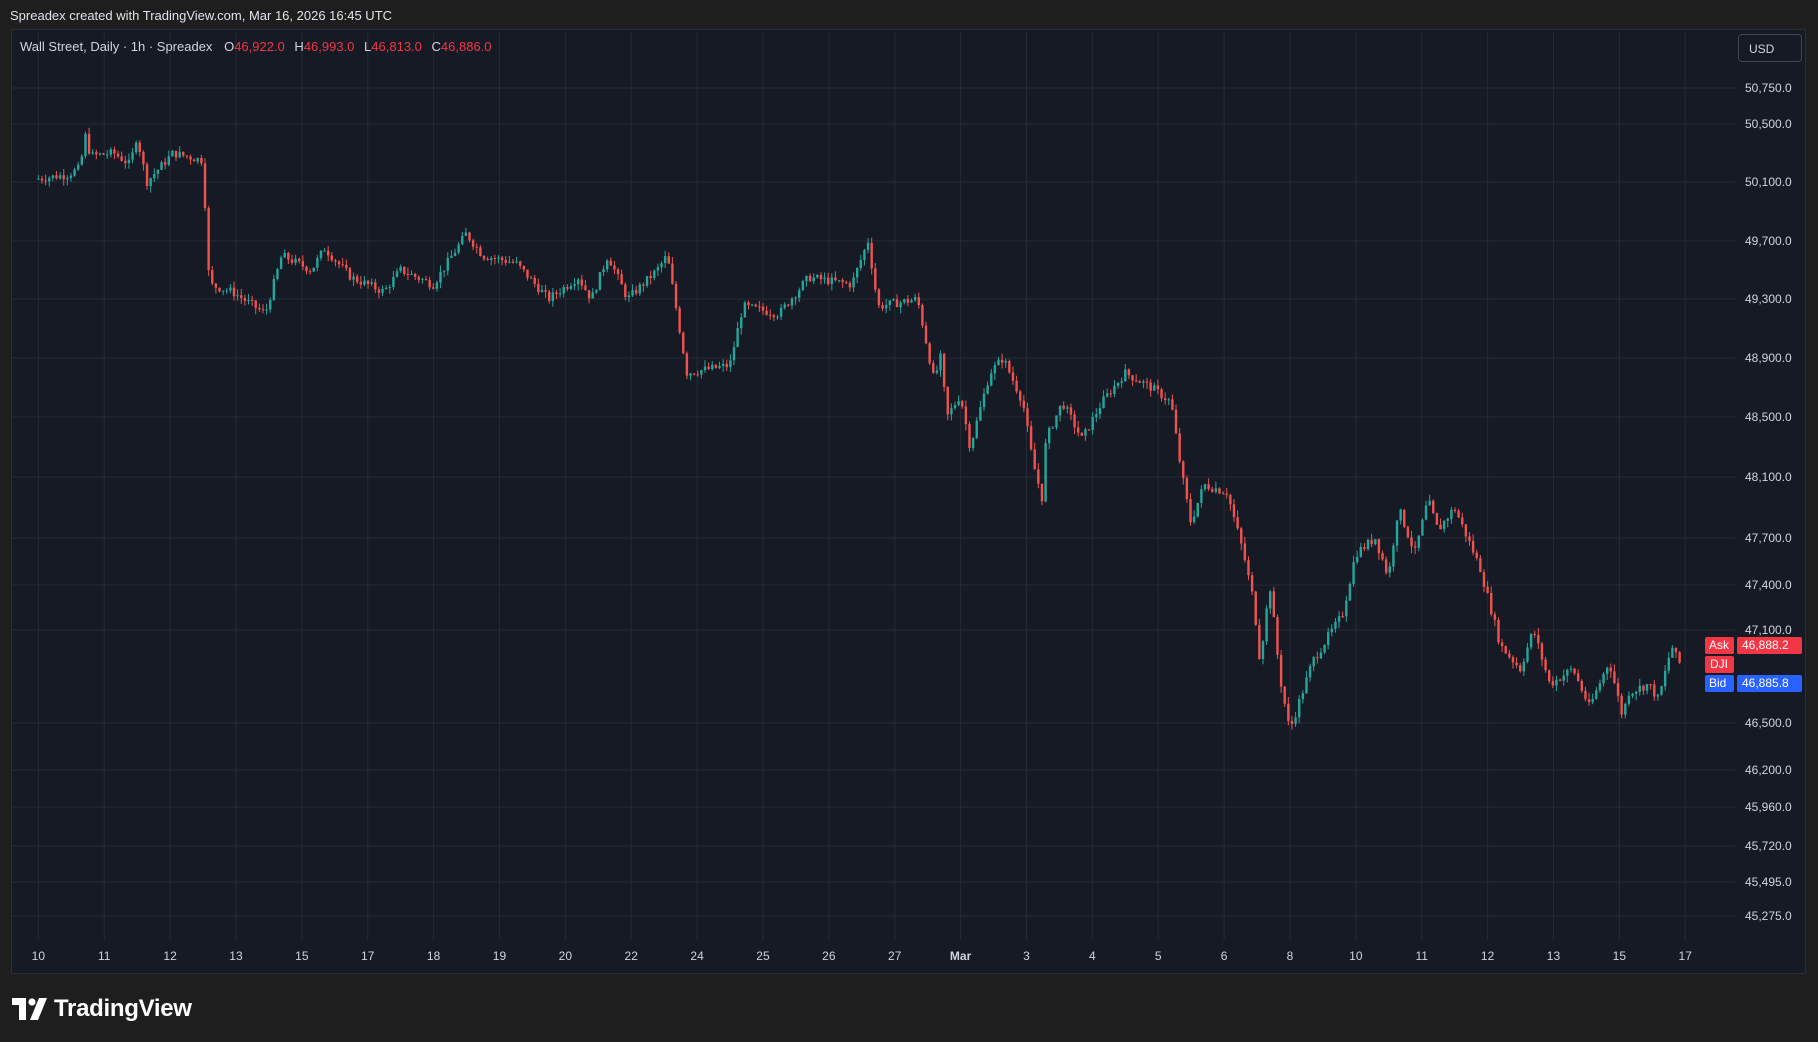 This screenshot has width=1818, height=1042. I want to click on symbol-tag: DJI, so click(1719, 664).